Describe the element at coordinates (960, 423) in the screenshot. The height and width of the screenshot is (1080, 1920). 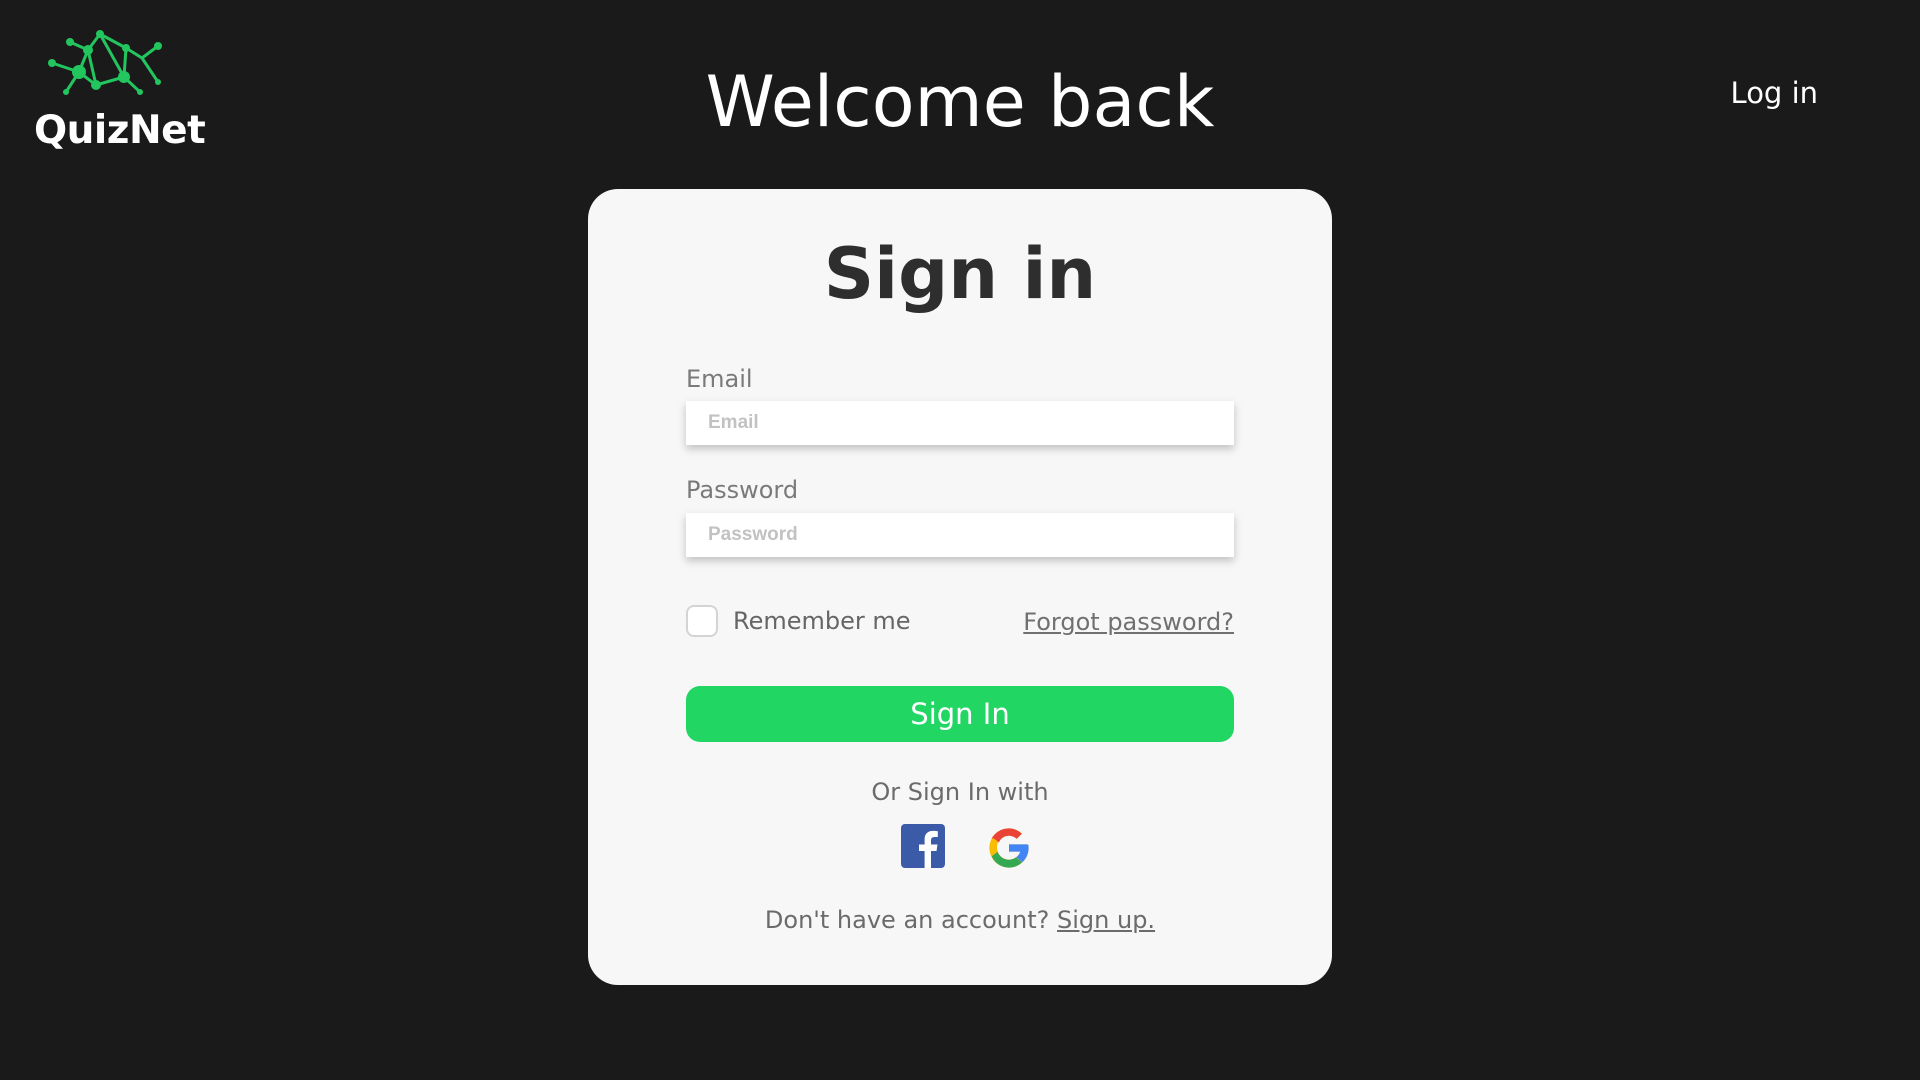
I see `email-field` at that location.